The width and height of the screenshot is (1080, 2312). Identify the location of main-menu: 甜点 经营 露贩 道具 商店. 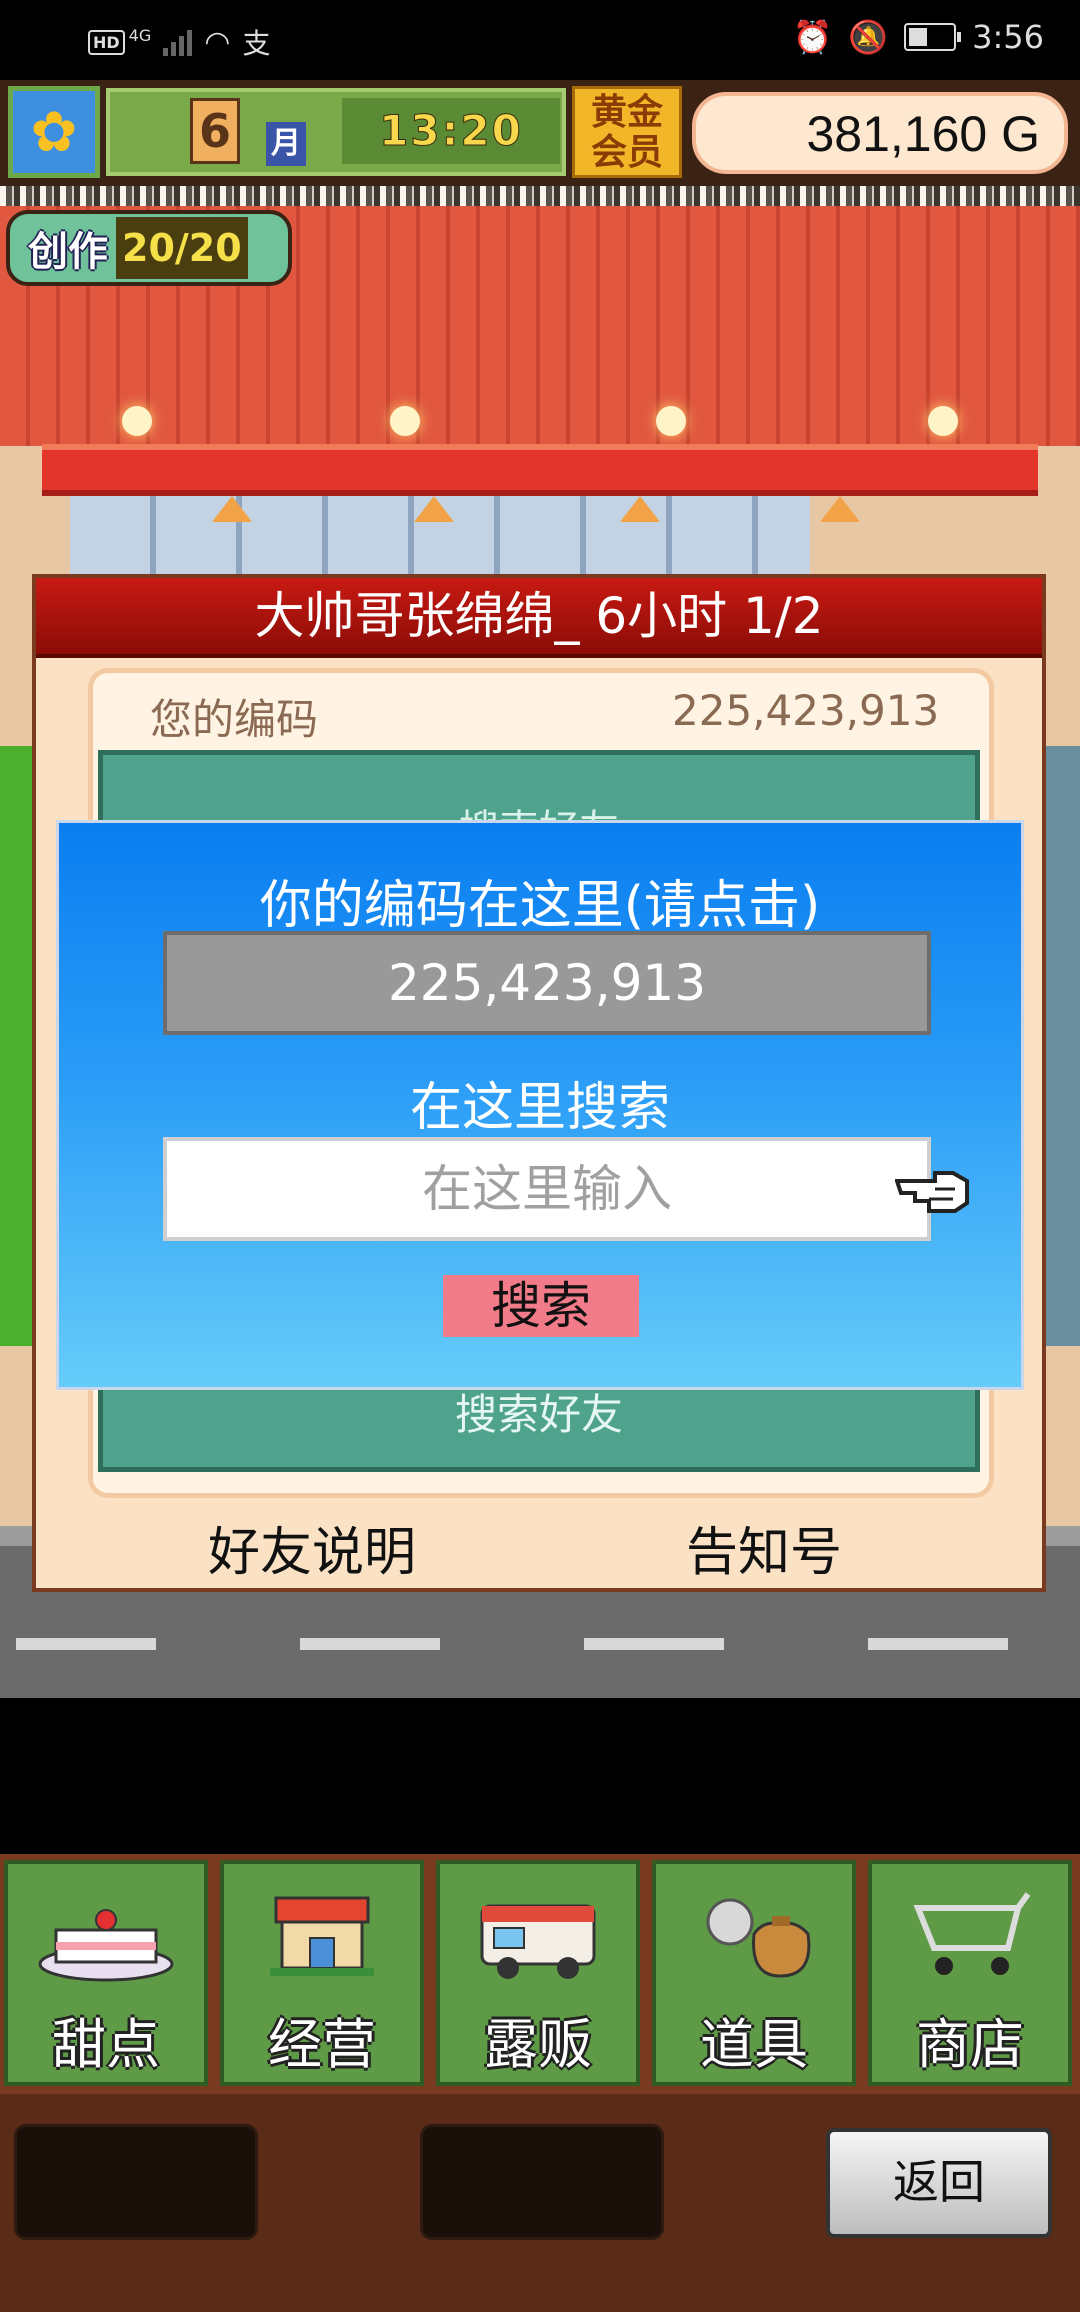
(540, 1974).